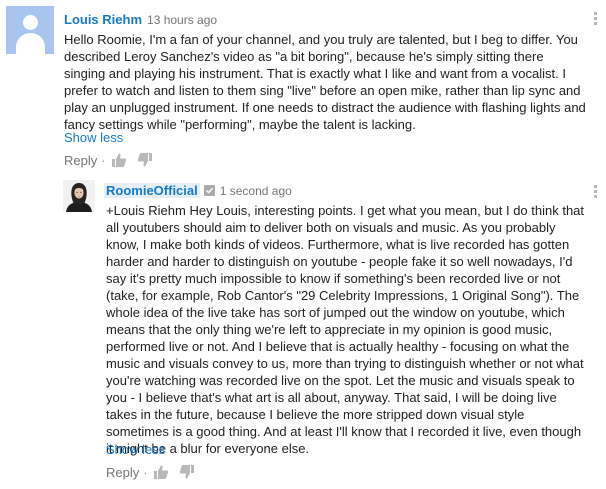 The image size is (606, 489). I want to click on channel-owner-avatar, so click(79, 196).